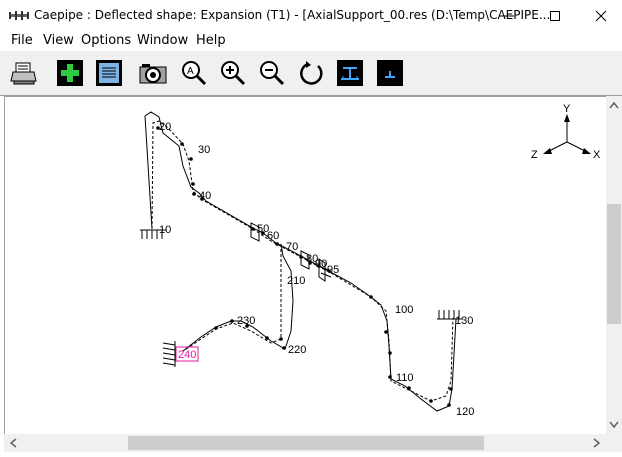  I want to click on node-label-40: 40, so click(205, 196).